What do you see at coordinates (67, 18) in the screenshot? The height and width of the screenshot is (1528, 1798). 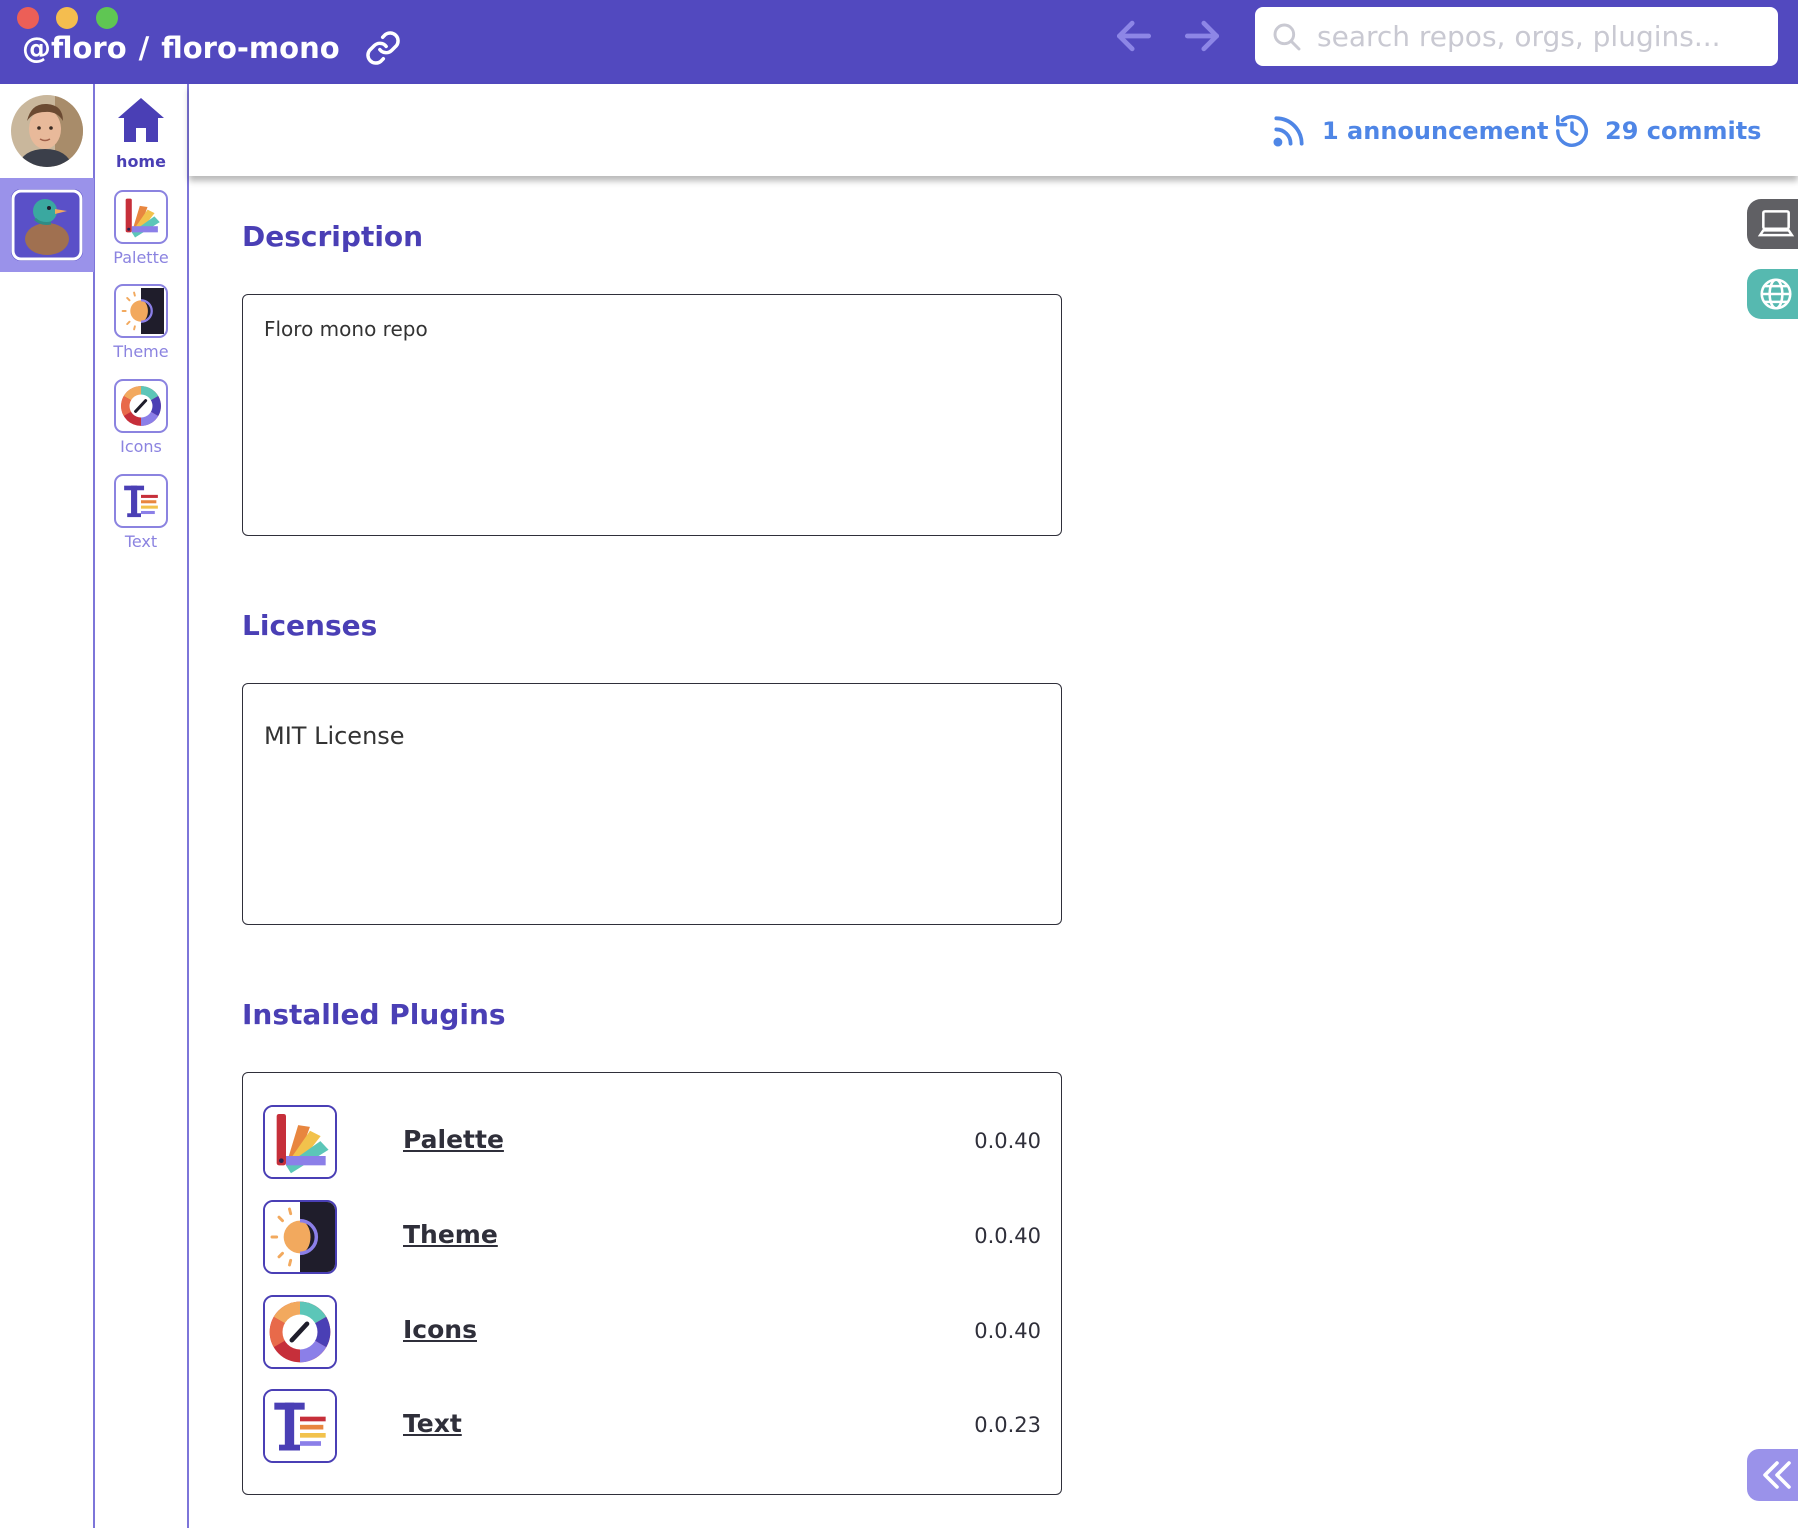 I see `minimize-window-button` at bounding box center [67, 18].